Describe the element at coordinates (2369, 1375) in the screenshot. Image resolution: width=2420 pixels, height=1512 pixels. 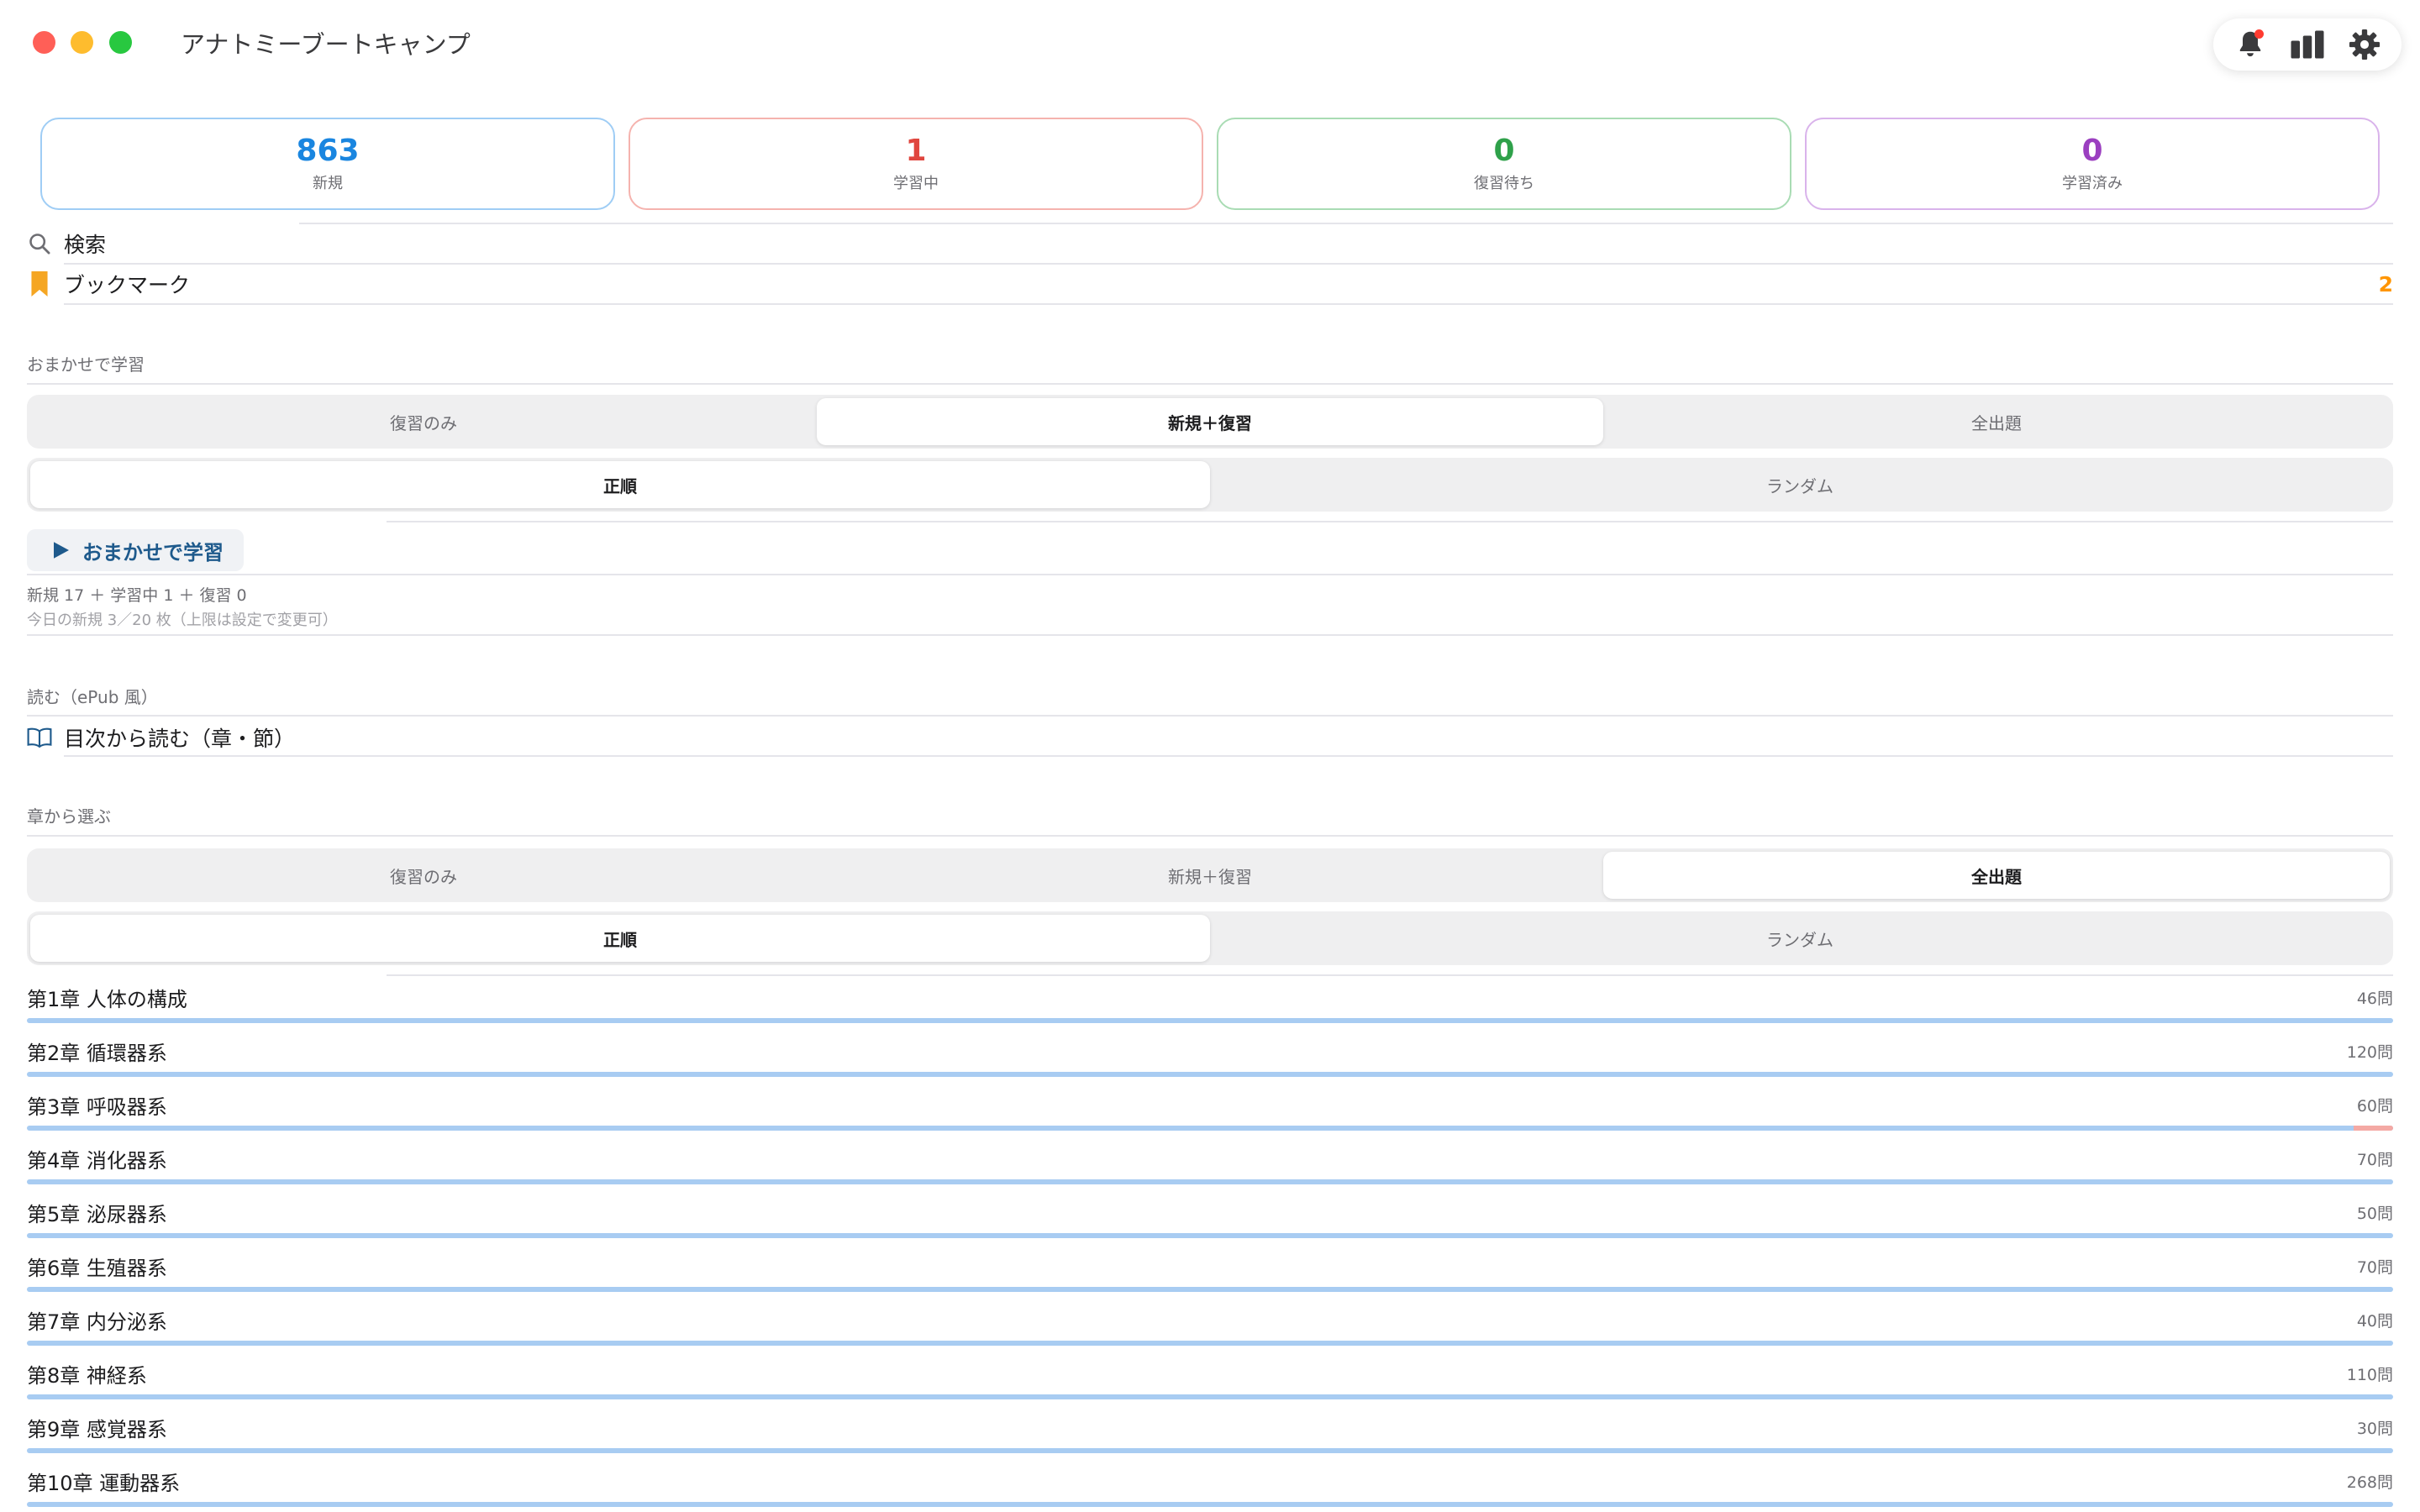
I see `chapter-question-count: 110問` at that location.